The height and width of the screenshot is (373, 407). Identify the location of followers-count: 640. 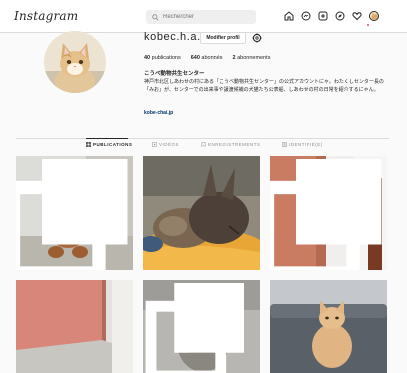
(195, 58).